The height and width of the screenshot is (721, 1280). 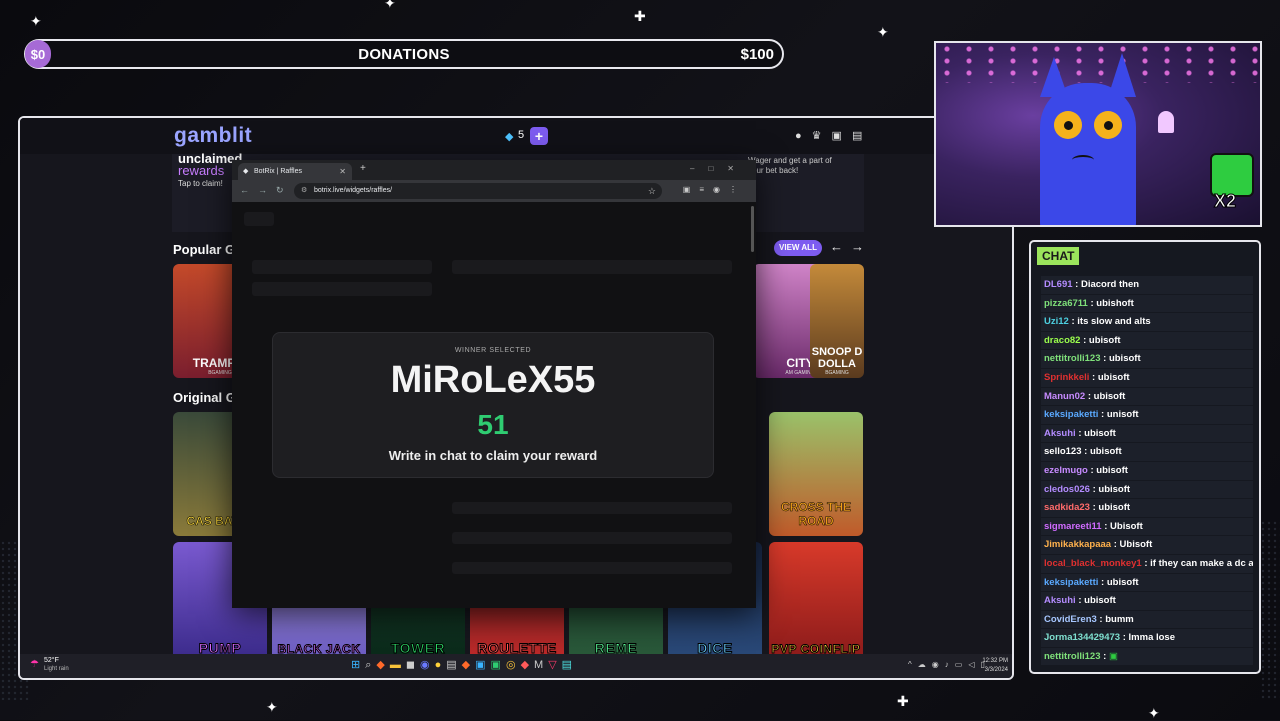 What do you see at coordinates (358, 665) in the screenshot?
I see `start-icon: ⊞` at bounding box center [358, 665].